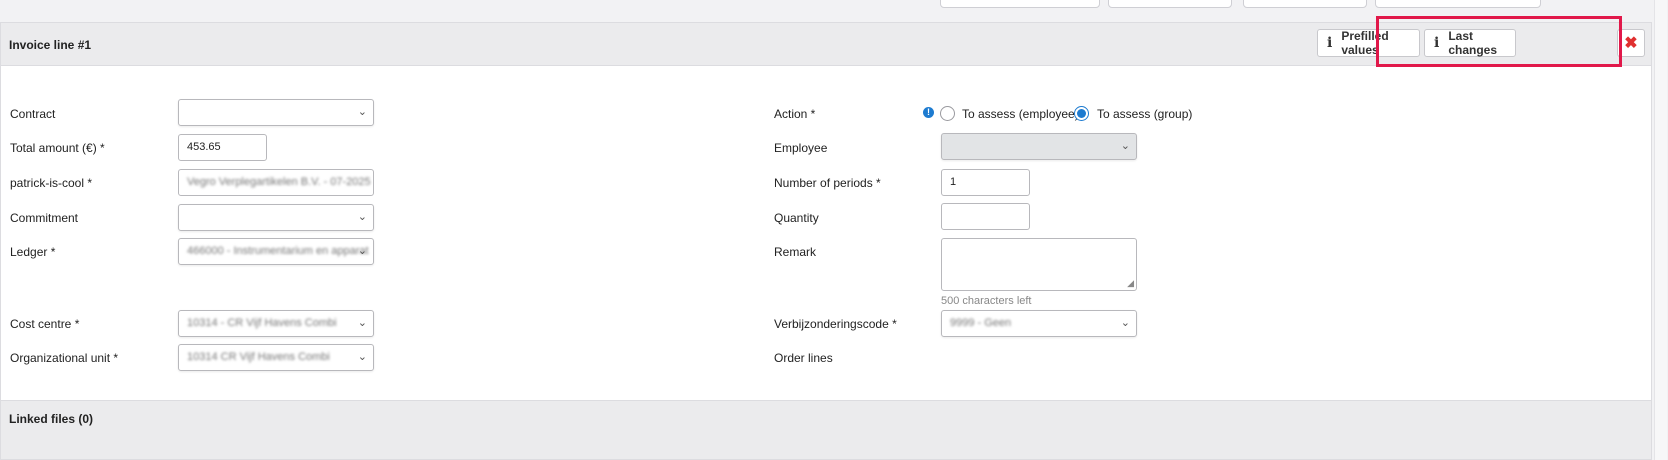  What do you see at coordinates (795, 114) in the screenshot?
I see `action-label: Action *` at bounding box center [795, 114].